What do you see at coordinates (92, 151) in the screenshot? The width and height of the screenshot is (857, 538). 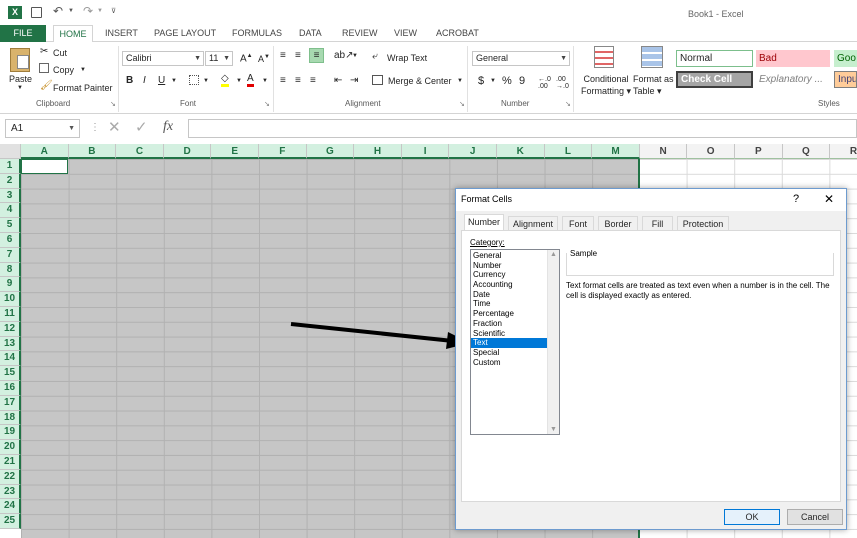 I see `column-header: B` at bounding box center [92, 151].